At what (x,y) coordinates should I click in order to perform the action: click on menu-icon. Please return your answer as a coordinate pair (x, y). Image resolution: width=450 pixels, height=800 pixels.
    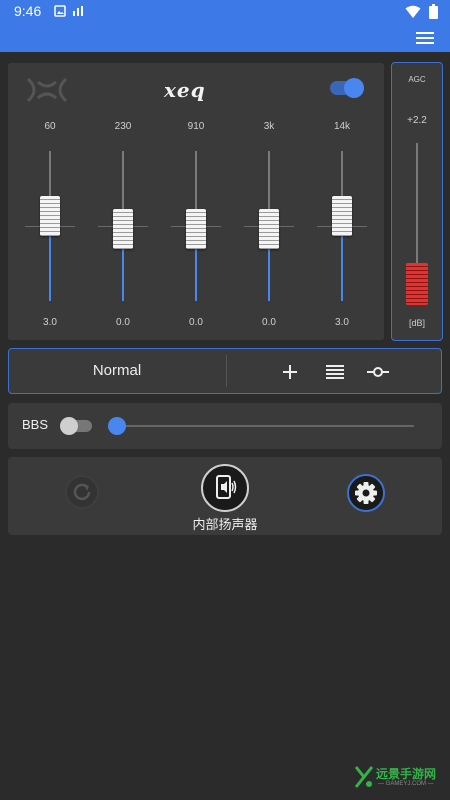
    Looking at the image, I should click on (425, 38).